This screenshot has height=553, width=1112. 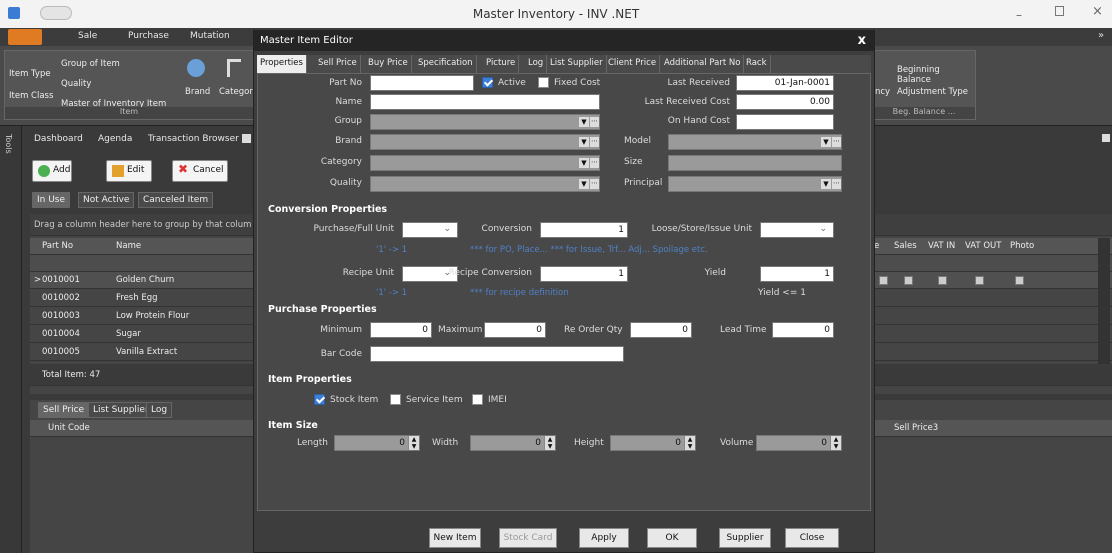 What do you see at coordinates (159, 410) in the screenshot?
I see `detail-tab-log: Log` at bounding box center [159, 410].